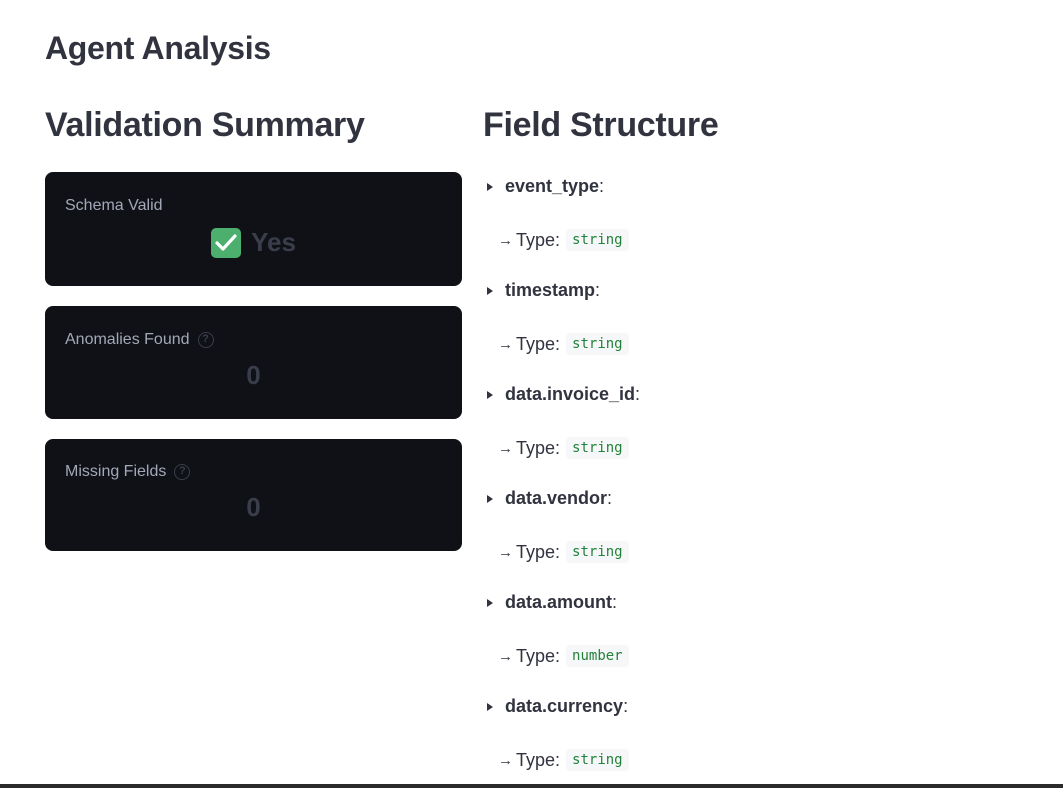  What do you see at coordinates (765, 328) in the screenshot?
I see `field-item: timestamp: → Type: string` at bounding box center [765, 328].